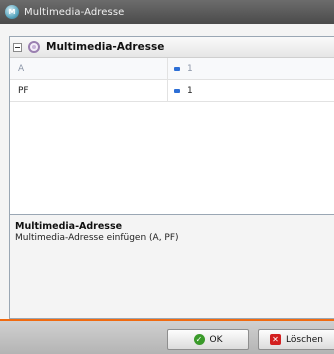 The height and width of the screenshot is (354, 334). I want to click on multimedia-app-icon: M, so click(12, 12).